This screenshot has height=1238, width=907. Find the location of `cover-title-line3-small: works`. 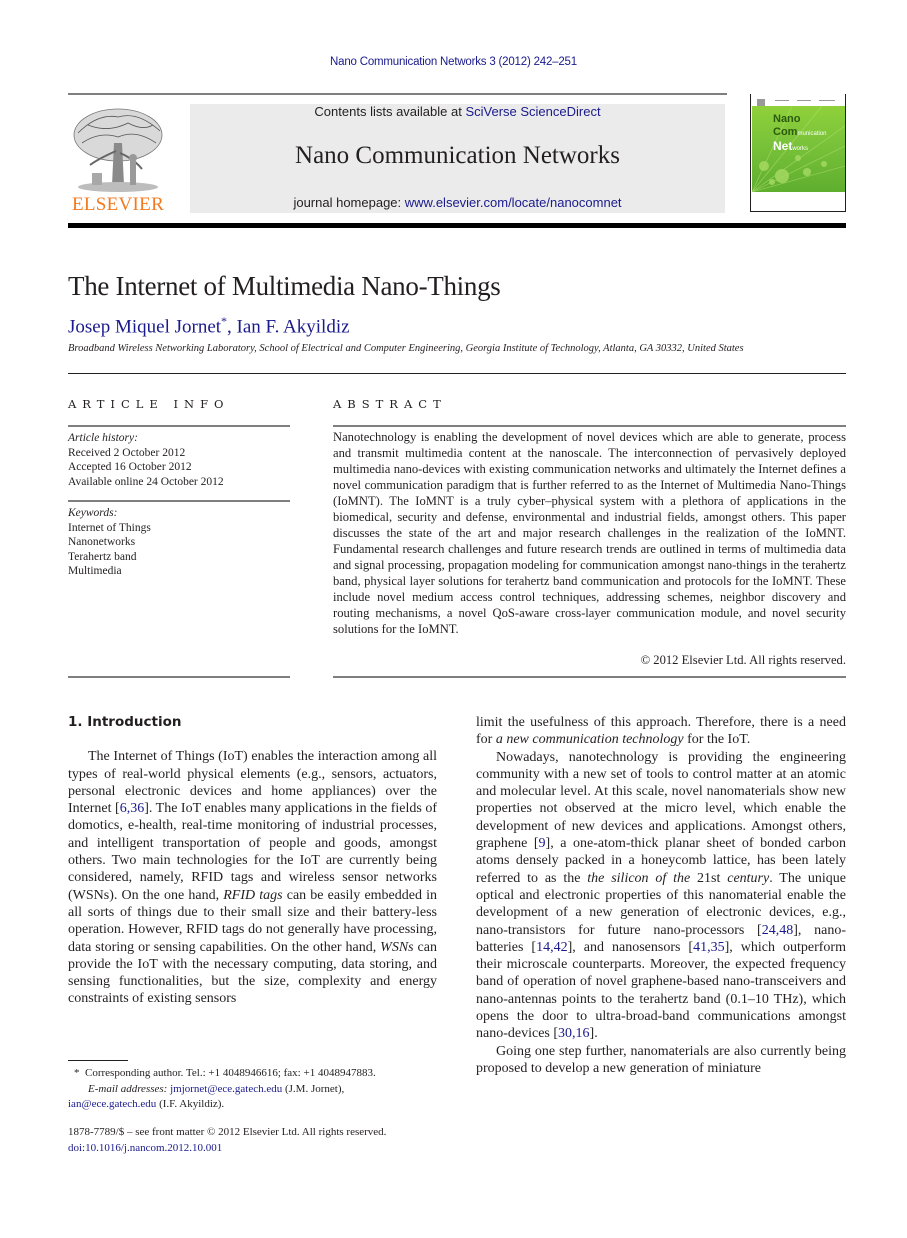

cover-title-line3-small: works is located at coordinates (800, 149).